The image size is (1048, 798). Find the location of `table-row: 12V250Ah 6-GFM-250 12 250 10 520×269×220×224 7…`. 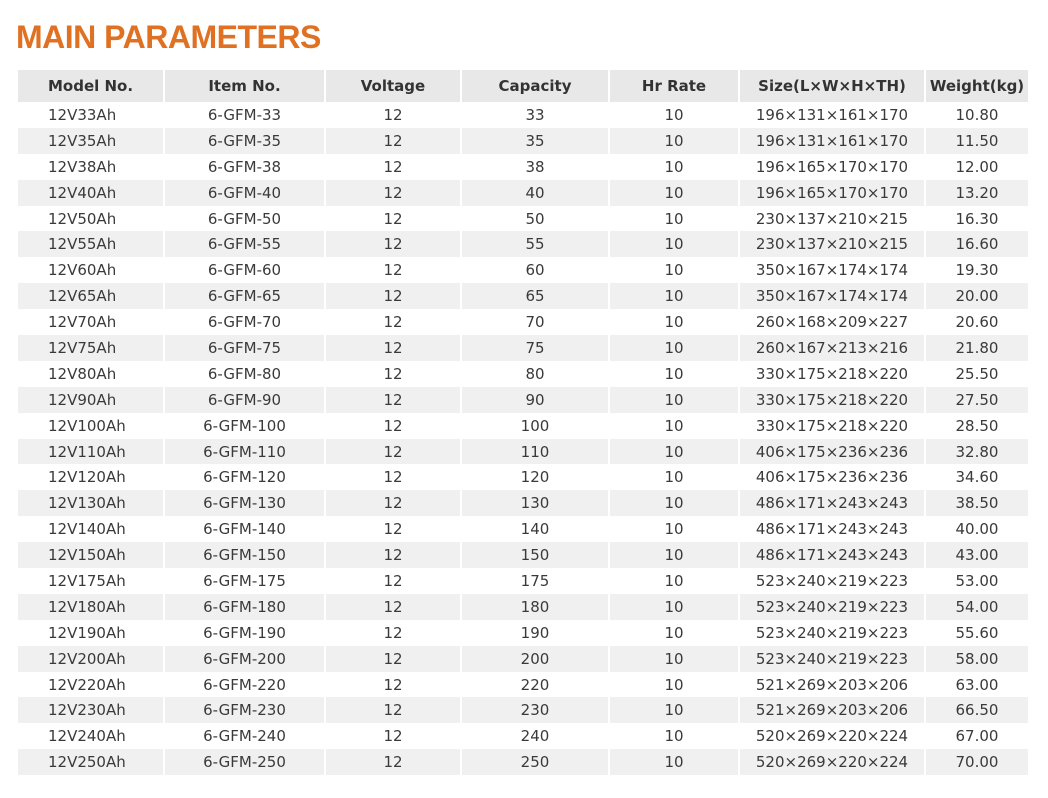

table-row: 12V250Ah 6-GFM-250 12 250 10 520×269×220×224 7… is located at coordinates (523, 762).